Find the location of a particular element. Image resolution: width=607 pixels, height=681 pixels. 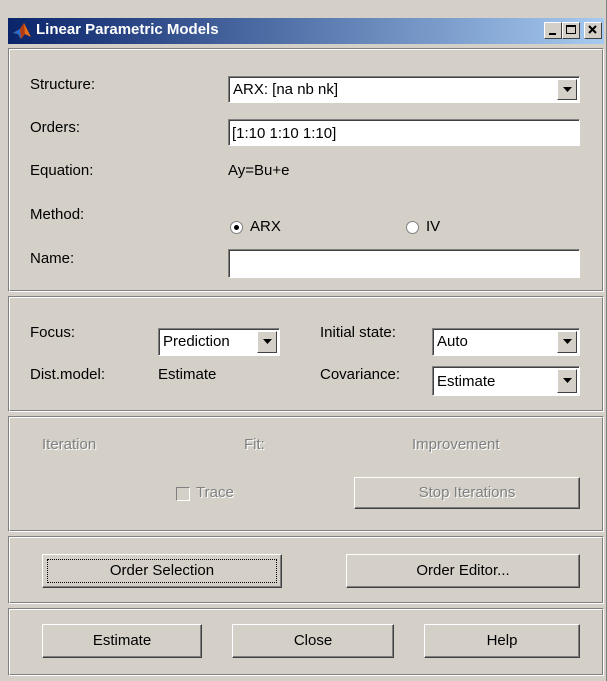

method-iv-label: IV is located at coordinates (433, 226).